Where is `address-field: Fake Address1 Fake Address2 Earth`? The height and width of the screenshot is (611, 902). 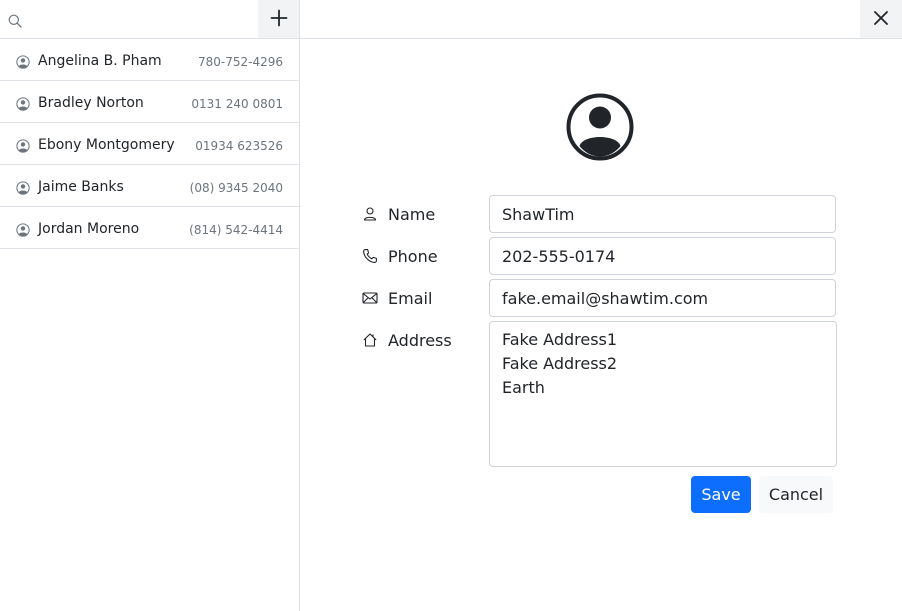 address-field: Fake Address1 Fake Address2 Earth is located at coordinates (663, 394).